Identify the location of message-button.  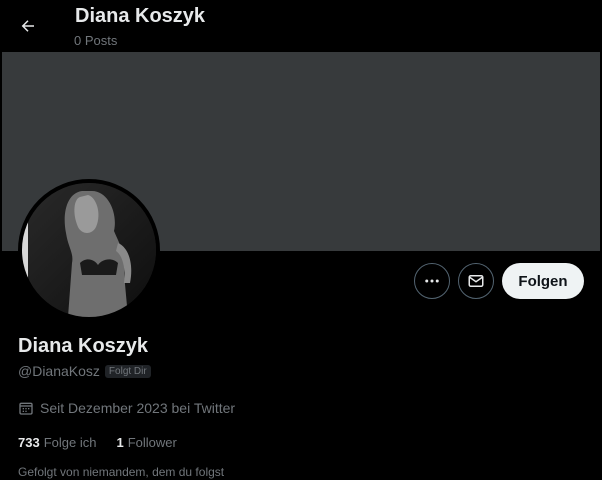
(476, 281).